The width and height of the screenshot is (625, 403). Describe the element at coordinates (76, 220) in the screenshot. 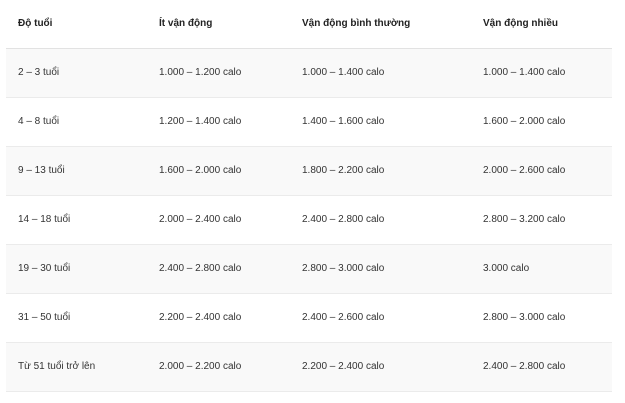

I see `cell-age: 14 – 18 tuổi` at that location.